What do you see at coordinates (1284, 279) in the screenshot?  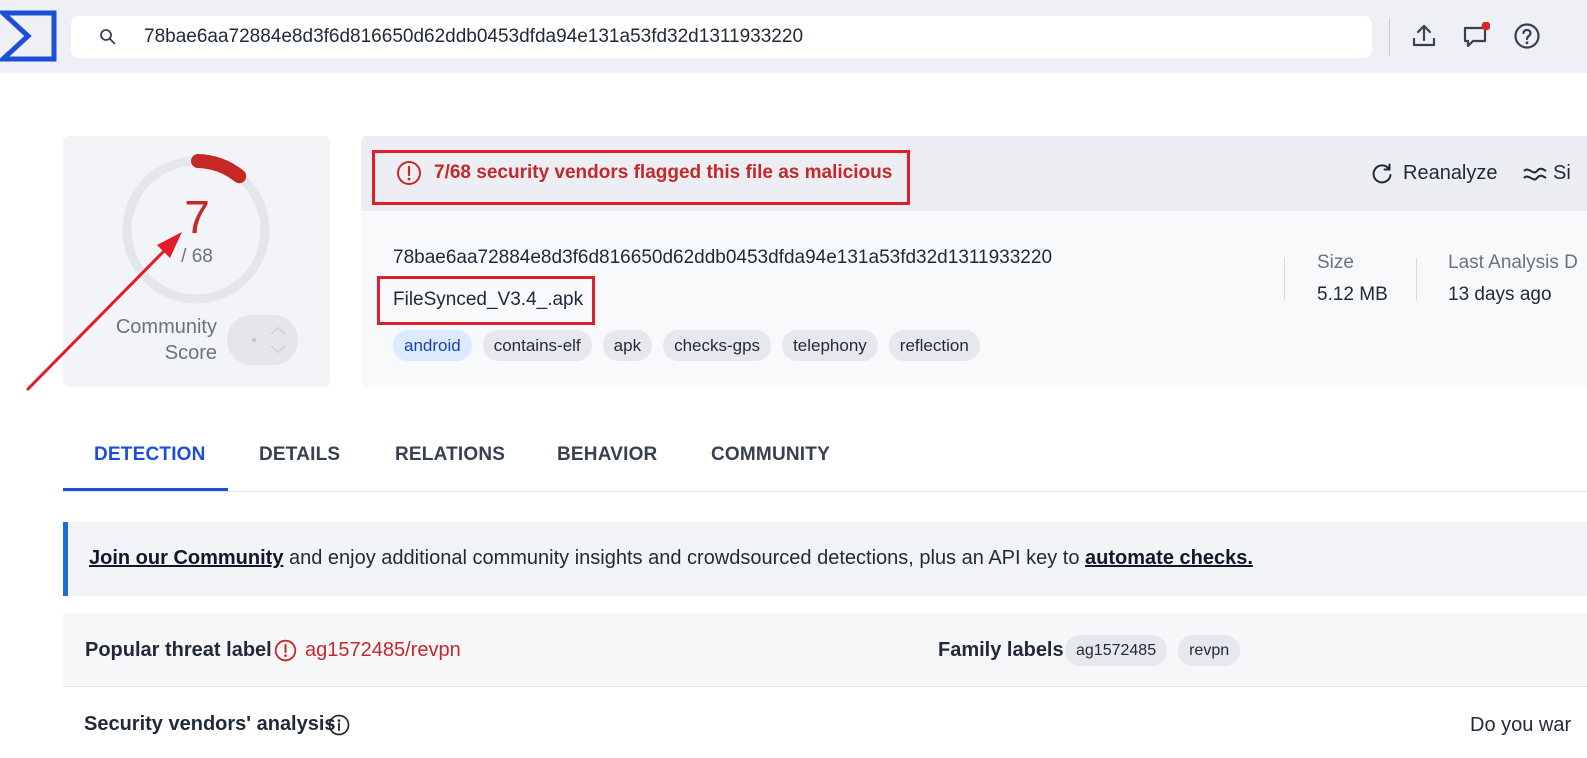 I see `meta-divider` at bounding box center [1284, 279].